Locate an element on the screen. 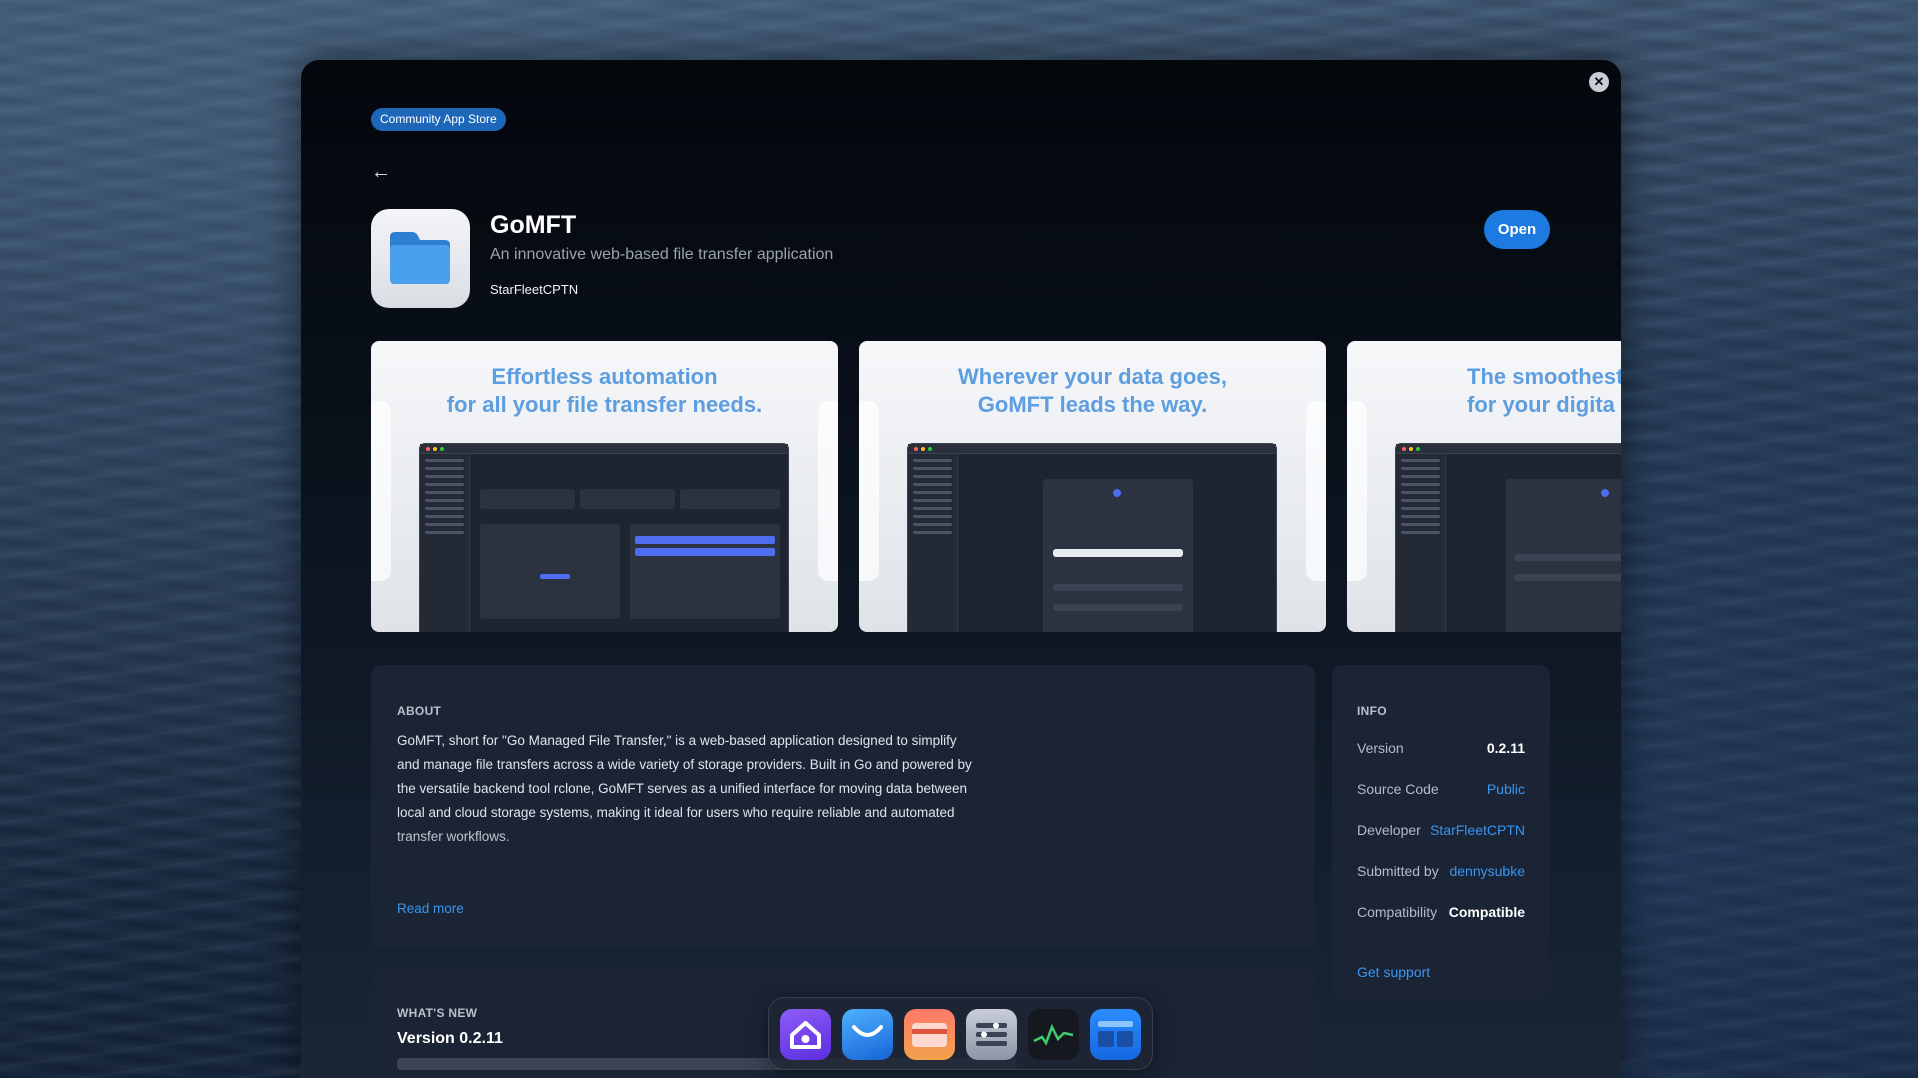  get-support-link: Get support is located at coordinates (1393, 972).